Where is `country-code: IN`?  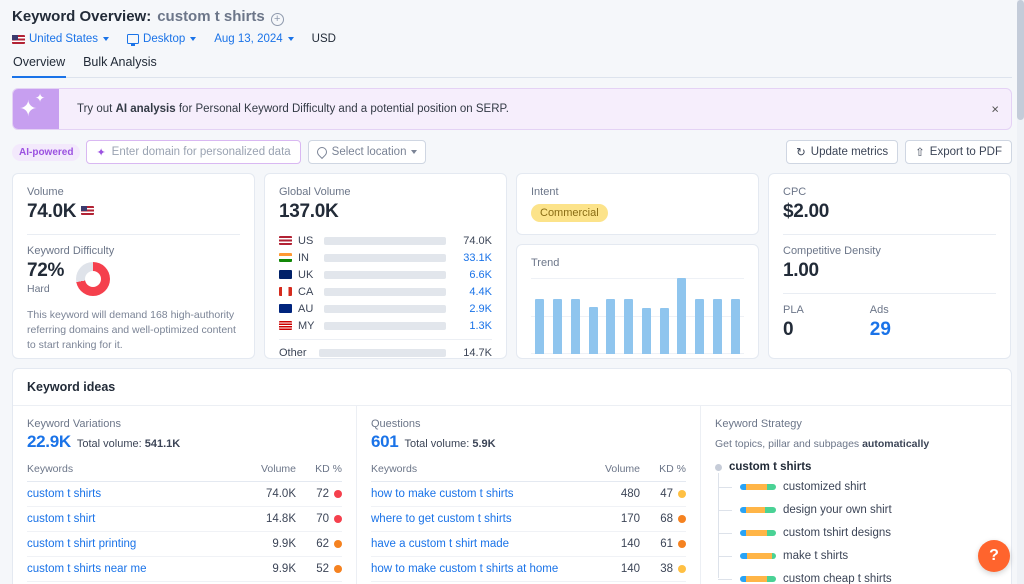
country-code: IN is located at coordinates (303, 257).